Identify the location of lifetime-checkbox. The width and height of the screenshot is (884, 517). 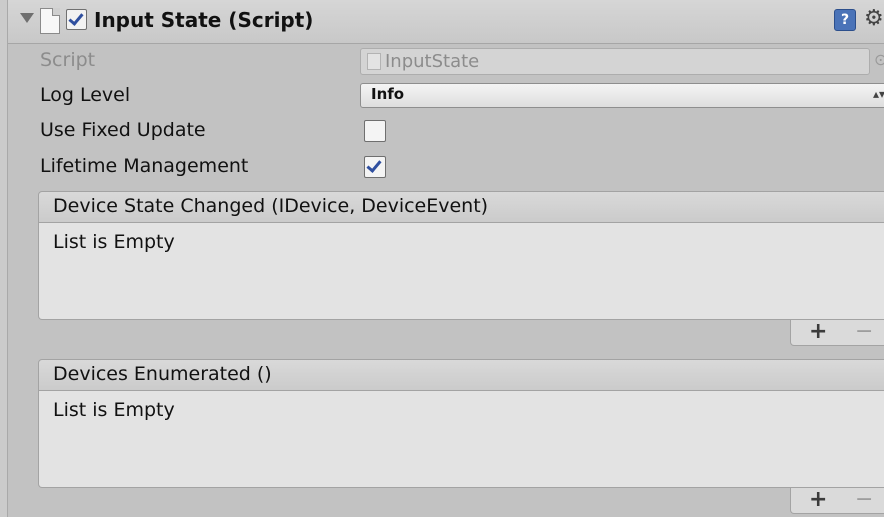
(375, 167).